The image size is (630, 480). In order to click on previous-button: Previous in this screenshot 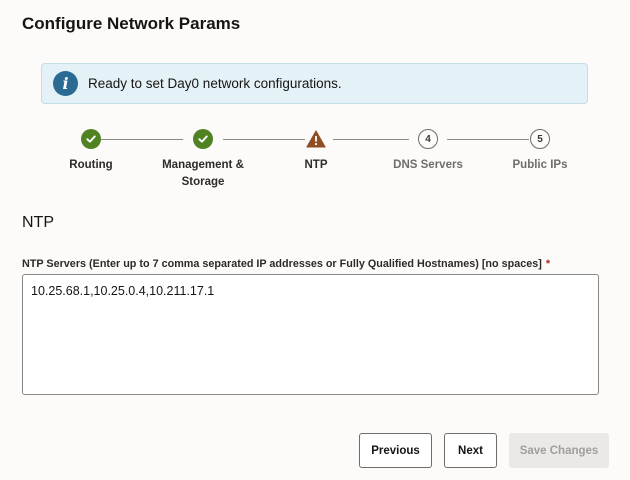, I will do `click(395, 450)`.